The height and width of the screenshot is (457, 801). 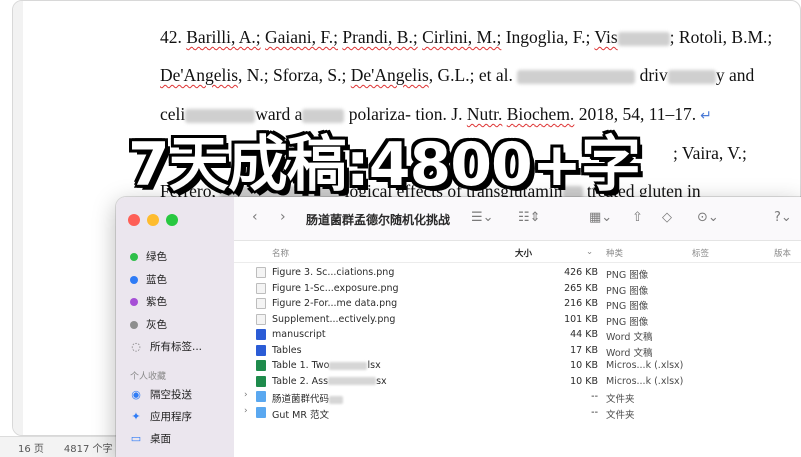 I want to click on list-view-icon: ☰⌄, so click(x=482, y=217).